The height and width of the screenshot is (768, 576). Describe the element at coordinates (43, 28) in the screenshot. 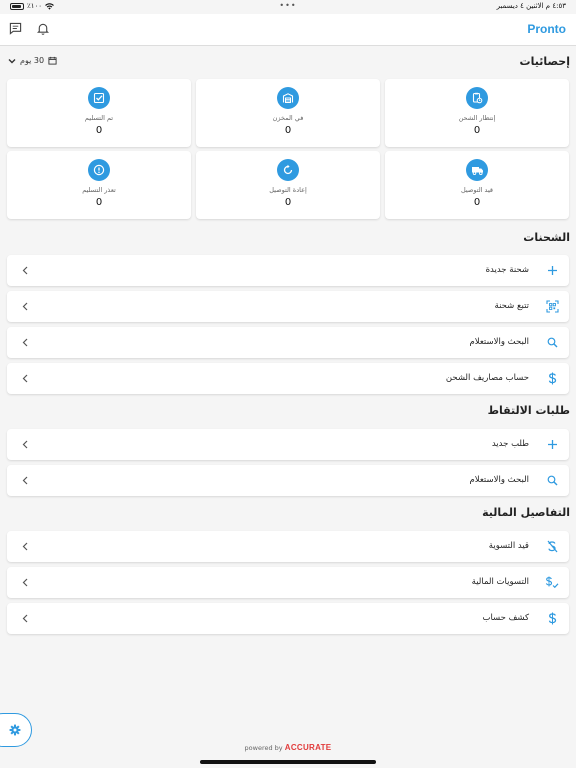

I see `notifications-bell-icon` at that location.